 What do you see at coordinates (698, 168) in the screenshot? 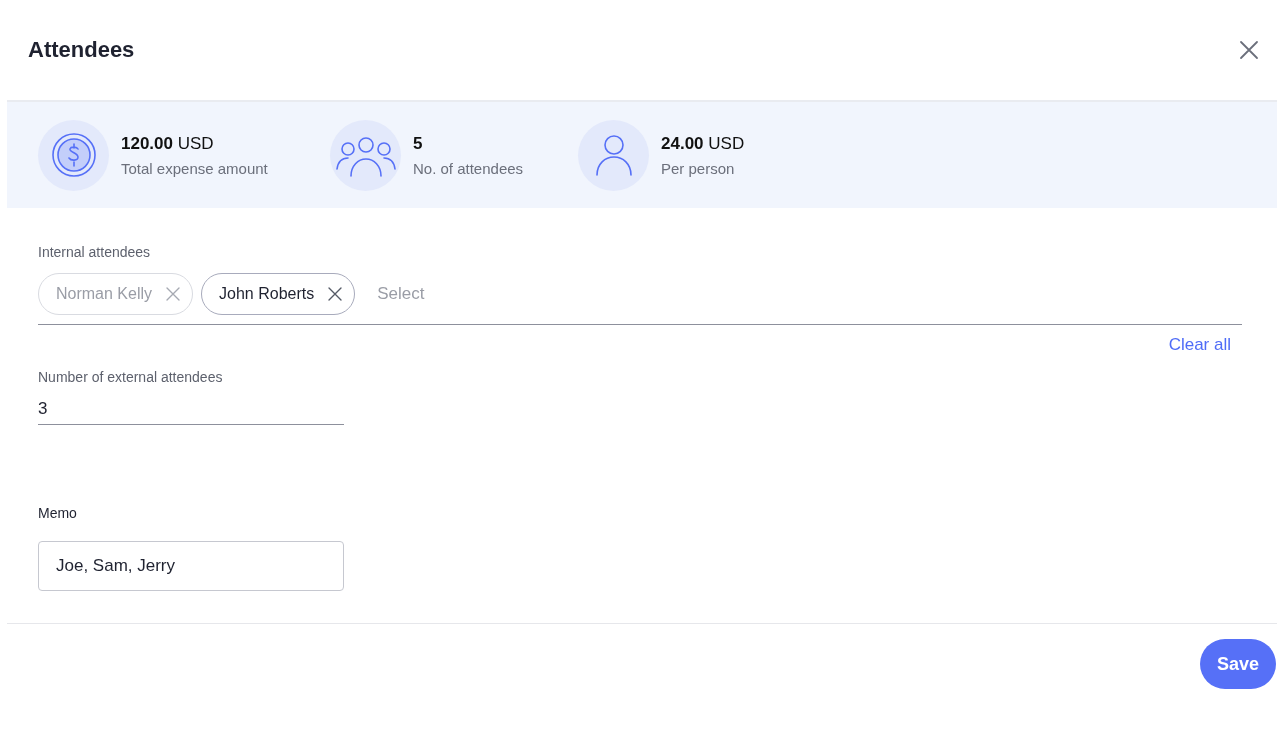
I see `summary-label: Per person` at bounding box center [698, 168].